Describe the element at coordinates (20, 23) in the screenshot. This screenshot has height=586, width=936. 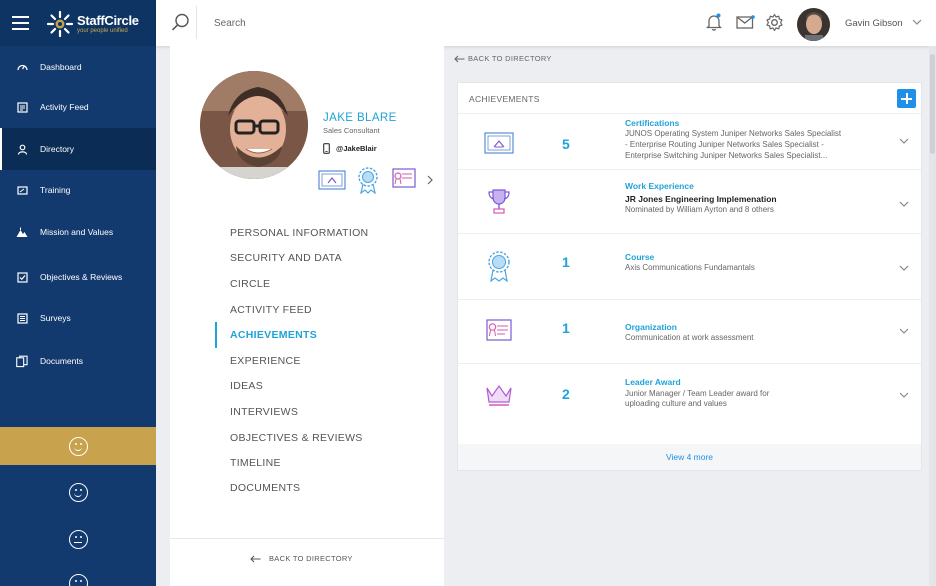
I see `hamburger-menu-icon` at that location.